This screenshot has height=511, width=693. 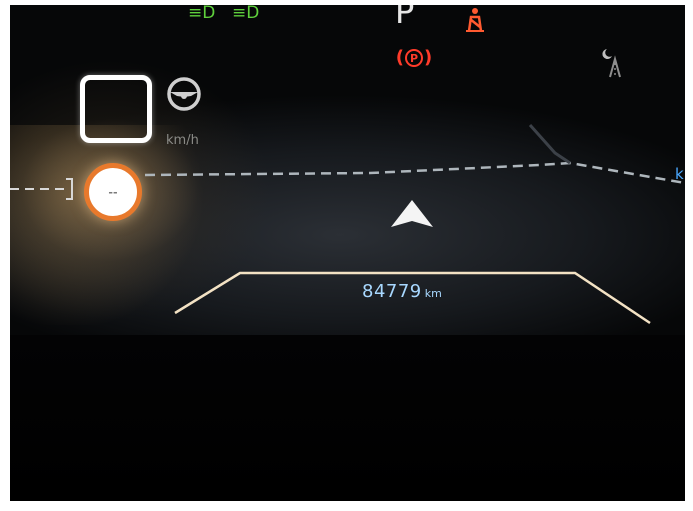 I want to click on odometer: 84779 km, so click(x=402, y=291).